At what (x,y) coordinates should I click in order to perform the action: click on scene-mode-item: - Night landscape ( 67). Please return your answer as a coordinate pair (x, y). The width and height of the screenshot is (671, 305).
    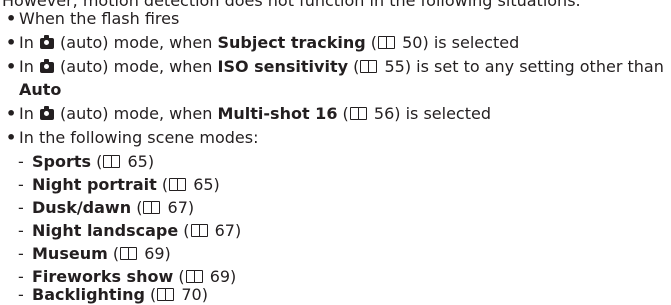
    Looking at the image, I should click on (130, 230).